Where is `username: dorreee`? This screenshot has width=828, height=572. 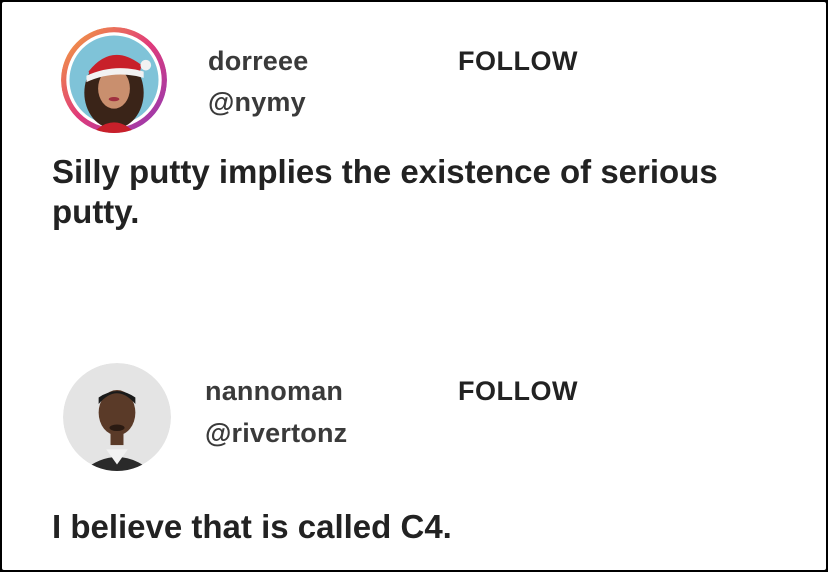
username: dorreee is located at coordinates (258, 61).